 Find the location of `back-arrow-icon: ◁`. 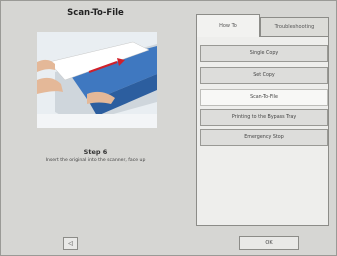

back-arrow-icon: ◁ is located at coordinates (70, 243).